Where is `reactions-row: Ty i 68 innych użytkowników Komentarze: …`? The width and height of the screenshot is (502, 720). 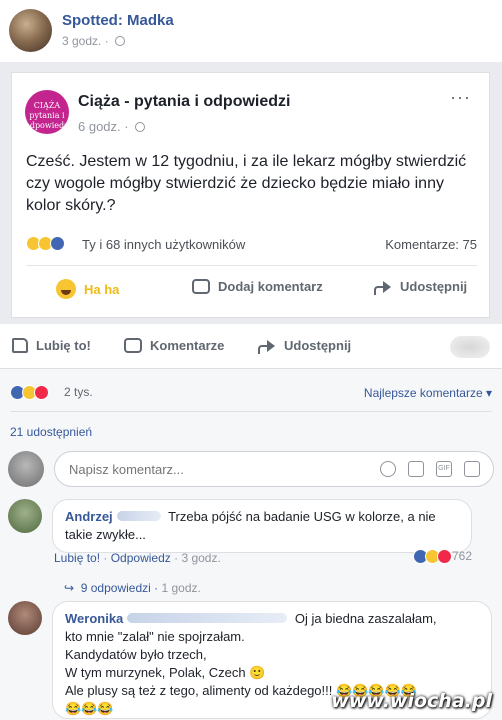
reactions-row: Ty i 68 innych użytkowników Komentarze: … is located at coordinates (251, 244).